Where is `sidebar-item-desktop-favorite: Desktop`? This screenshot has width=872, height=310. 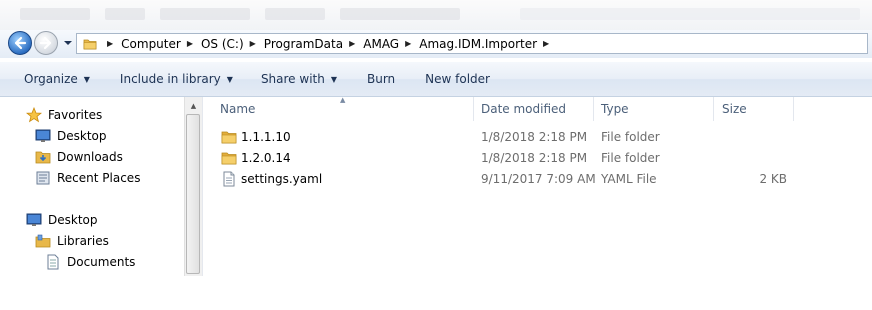 sidebar-item-desktop-favorite: Desktop is located at coordinates (71, 136).